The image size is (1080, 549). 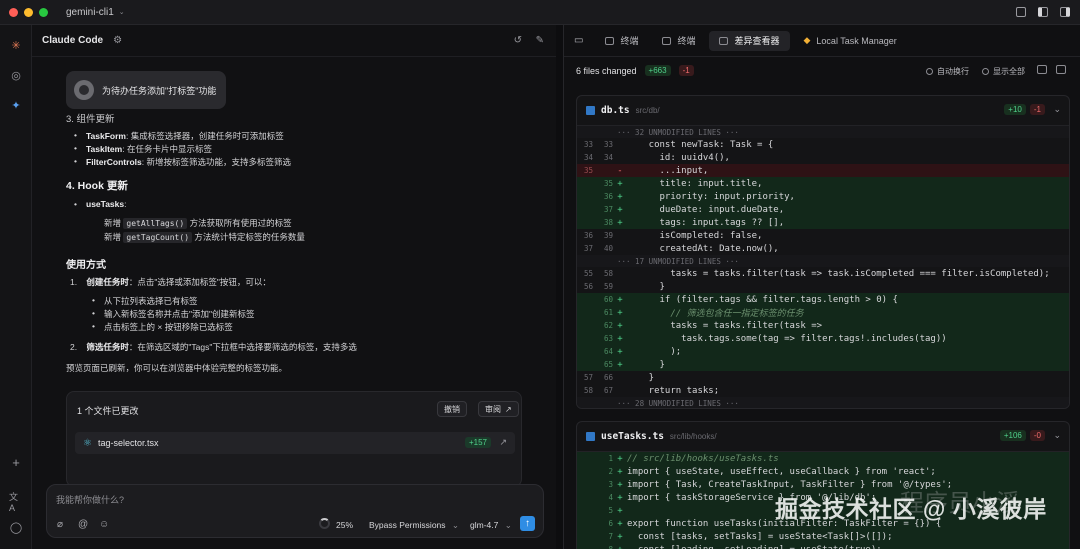 I want to click on mention-icon: @, so click(x=83, y=524).